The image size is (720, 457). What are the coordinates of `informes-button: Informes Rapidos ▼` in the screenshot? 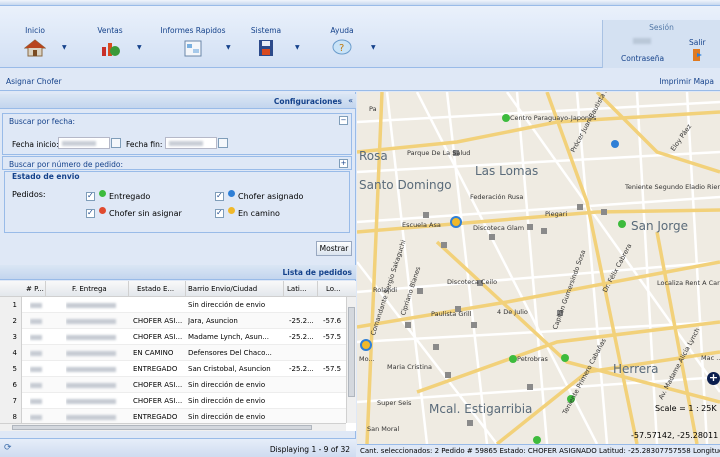 It's located at (193, 44).